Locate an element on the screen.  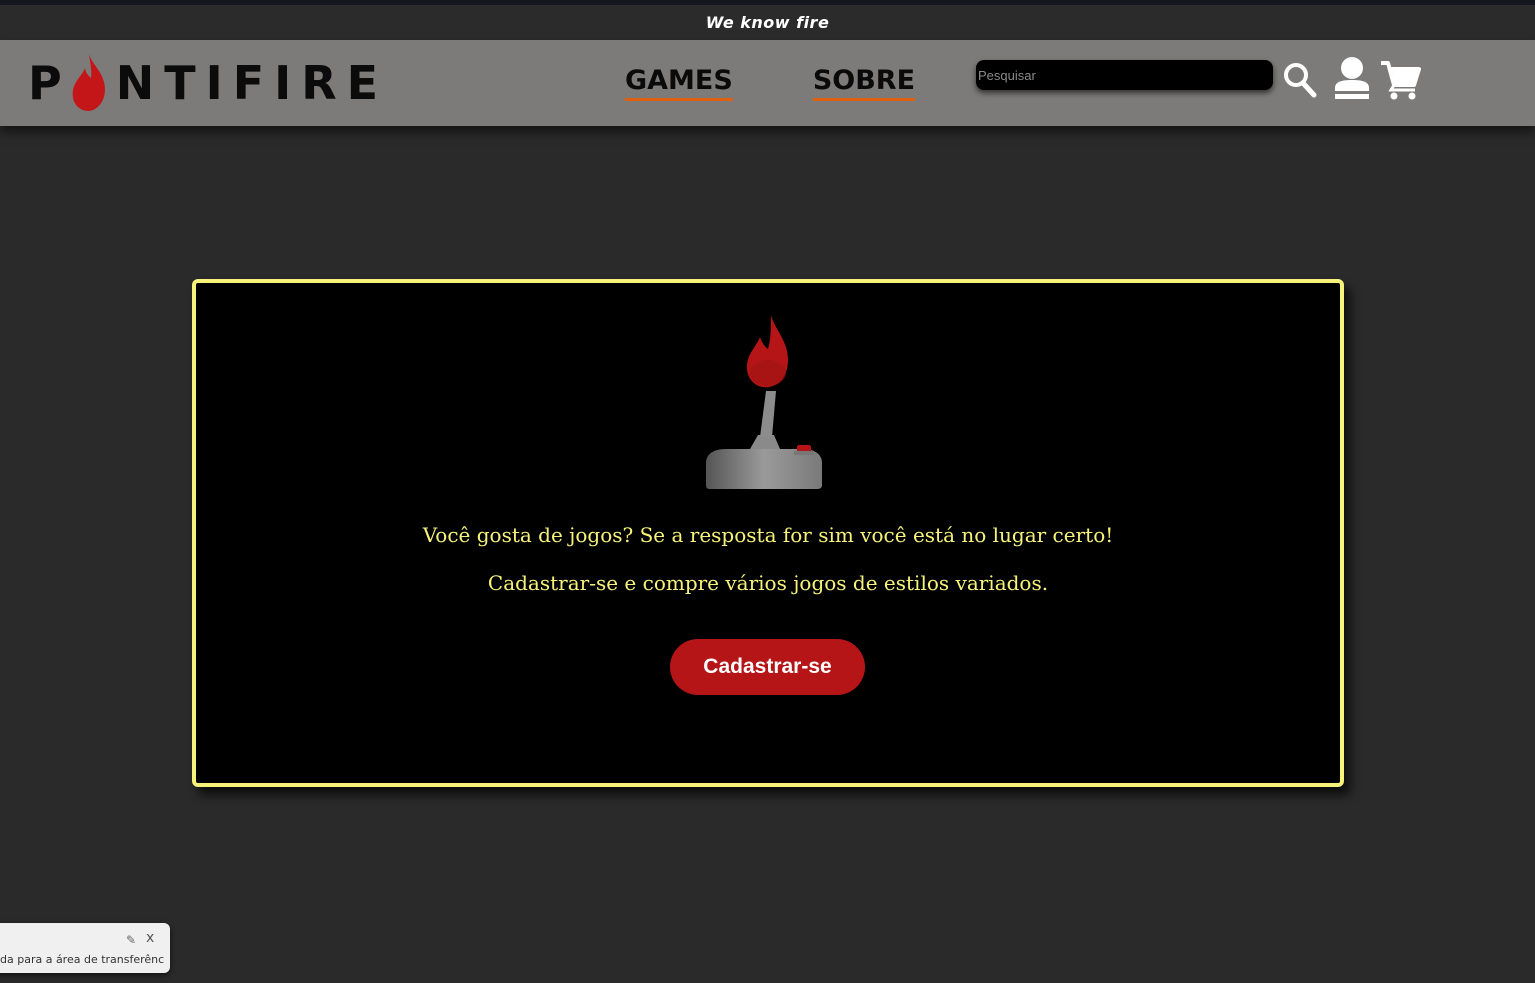
logo-wordmark: P NTIFIRE is located at coordinates (208, 83).